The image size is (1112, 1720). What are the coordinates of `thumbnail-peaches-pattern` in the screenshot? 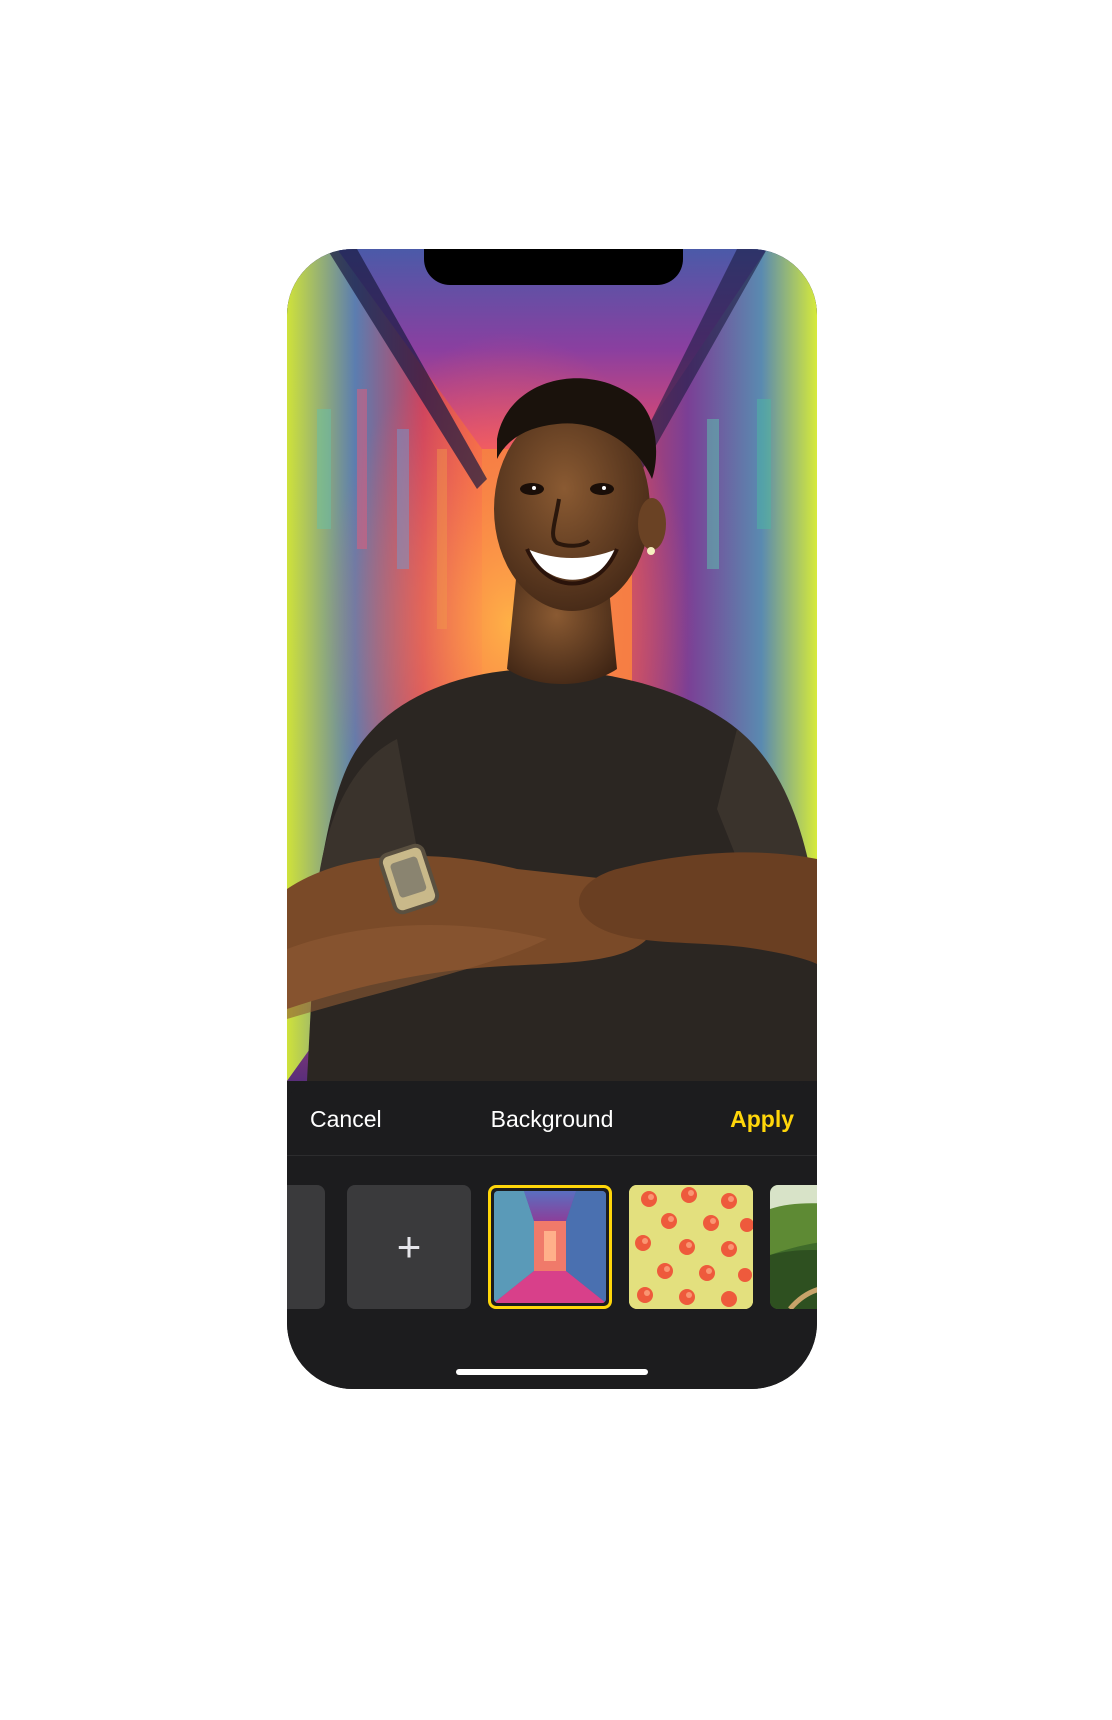 It's located at (691, 1247).